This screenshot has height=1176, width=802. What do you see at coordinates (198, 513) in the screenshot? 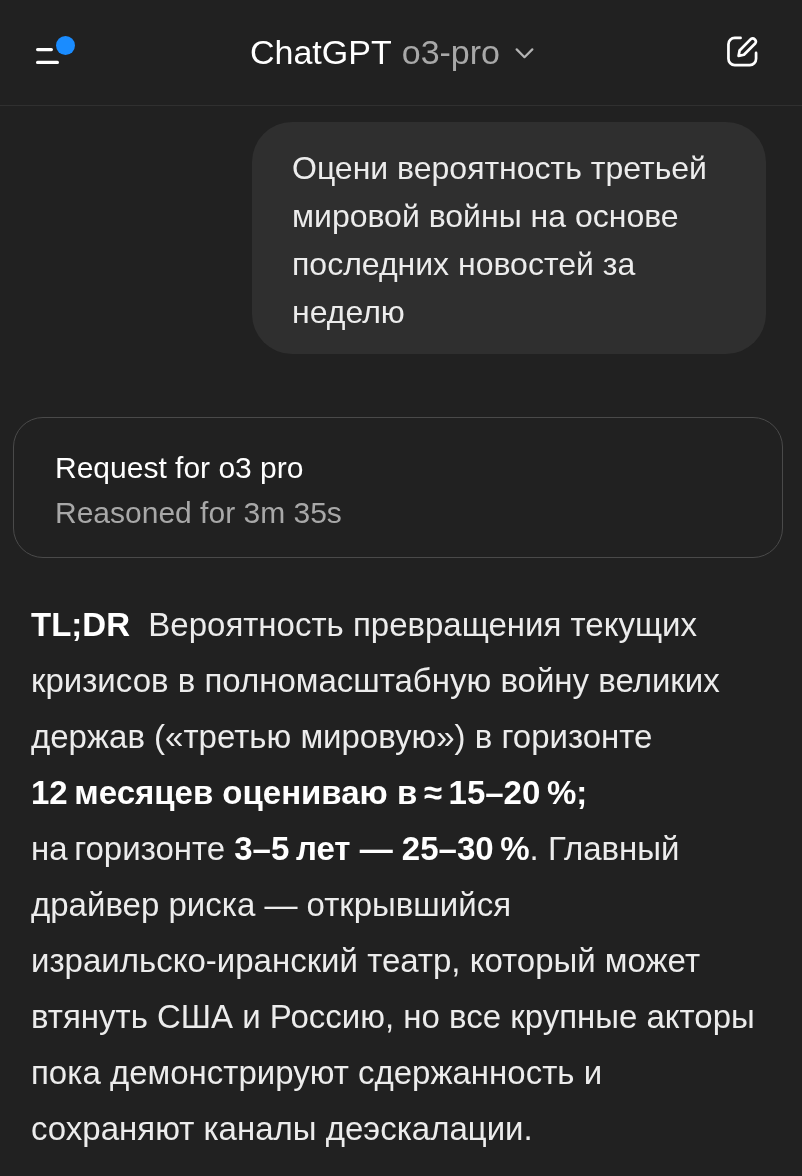
I see `reasoning-duration: Reasoned for 3m 35s` at bounding box center [198, 513].